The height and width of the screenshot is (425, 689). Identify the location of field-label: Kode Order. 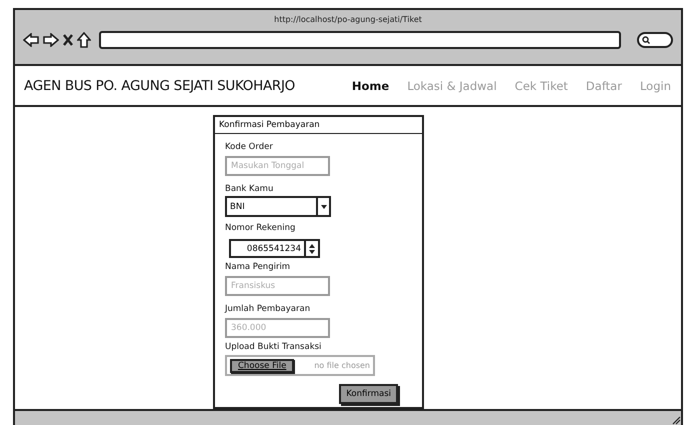
(249, 147).